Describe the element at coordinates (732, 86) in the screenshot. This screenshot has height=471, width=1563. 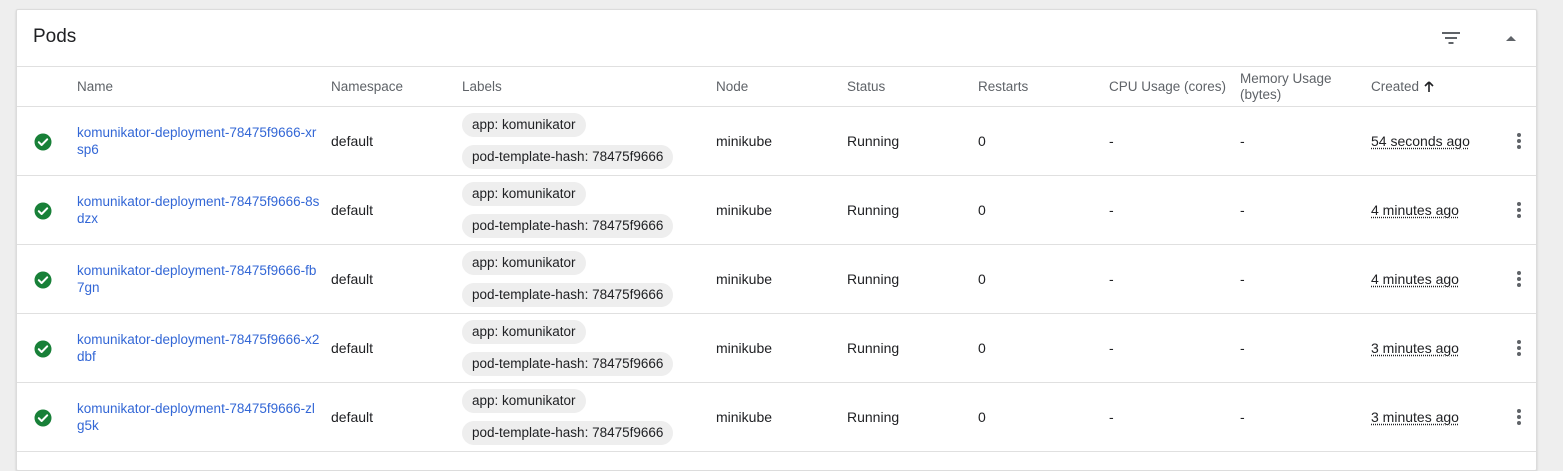
I see `column-header-node: Node` at that location.